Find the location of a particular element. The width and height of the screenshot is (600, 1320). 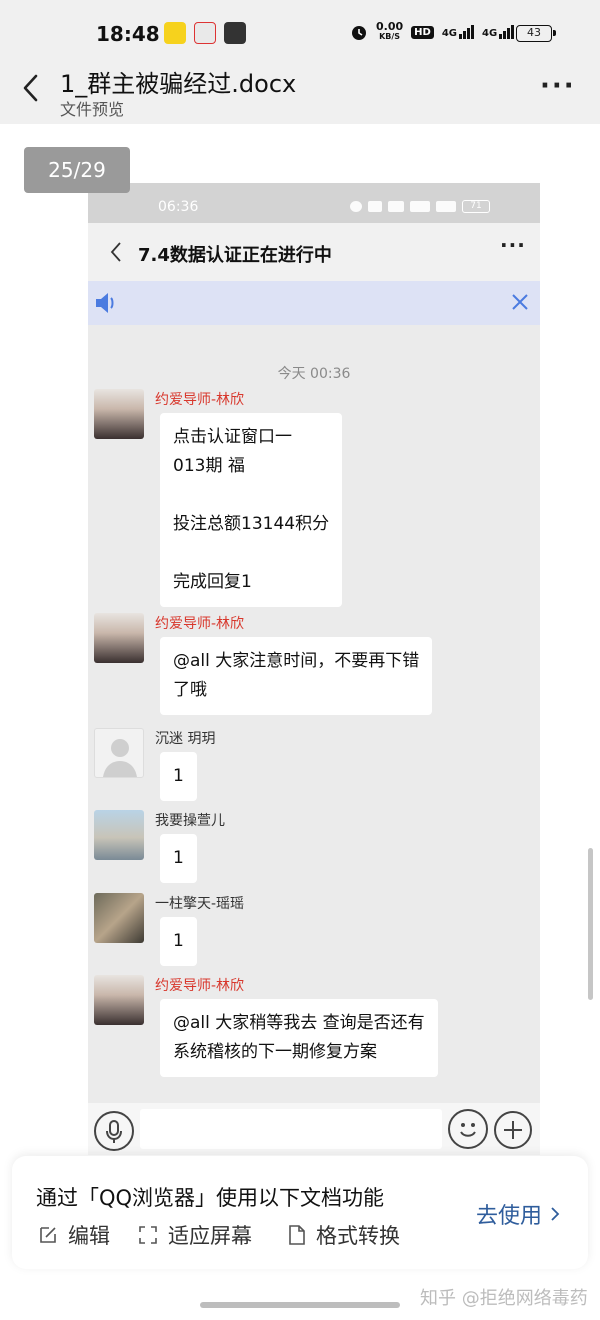

chat-message: 一柱擎天-瑶瑶 1 is located at coordinates (314, 929).